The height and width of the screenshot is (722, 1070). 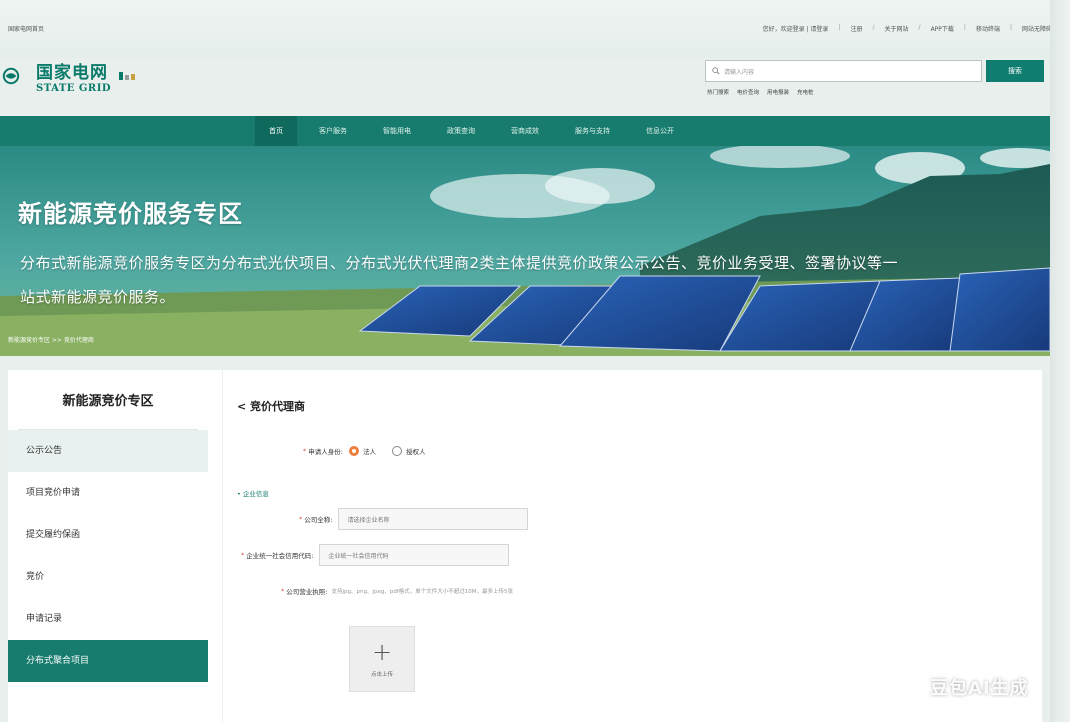 I want to click on about-link: 关于网站, so click(x=897, y=28).